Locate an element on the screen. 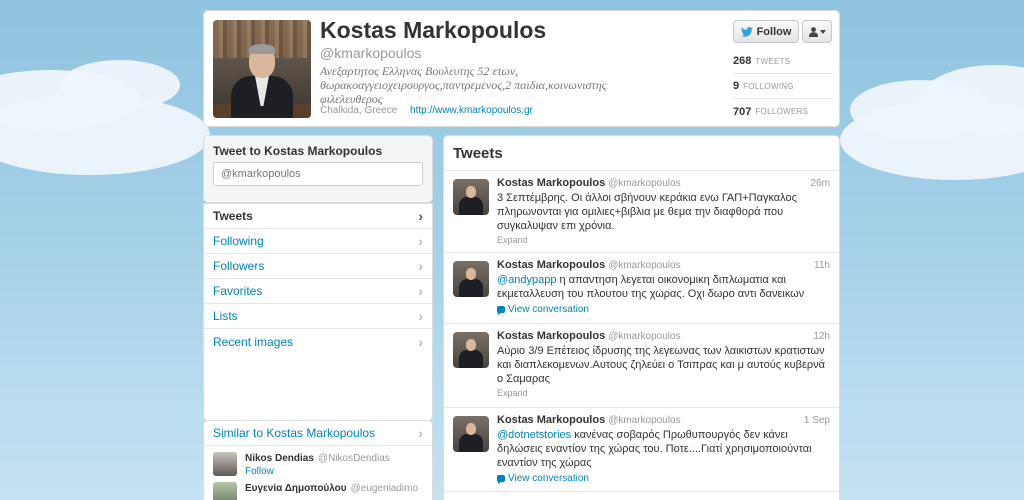 Image resolution: width=1024 pixels, height=500 pixels. twitter-bird-icon is located at coordinates (746, 31).